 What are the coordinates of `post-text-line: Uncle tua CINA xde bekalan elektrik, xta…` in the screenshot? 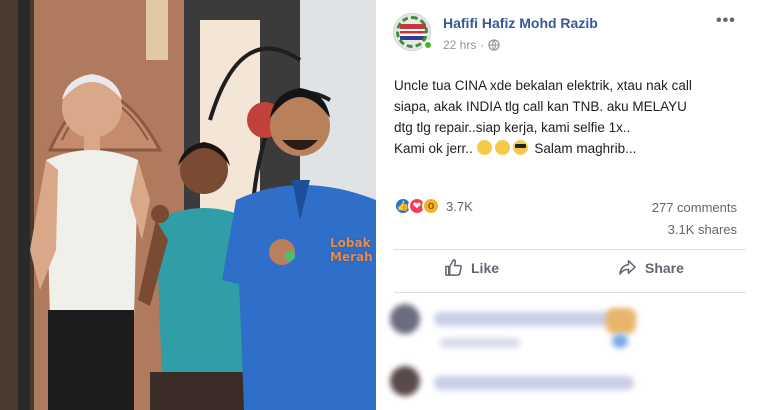 It's located at (543, 85).